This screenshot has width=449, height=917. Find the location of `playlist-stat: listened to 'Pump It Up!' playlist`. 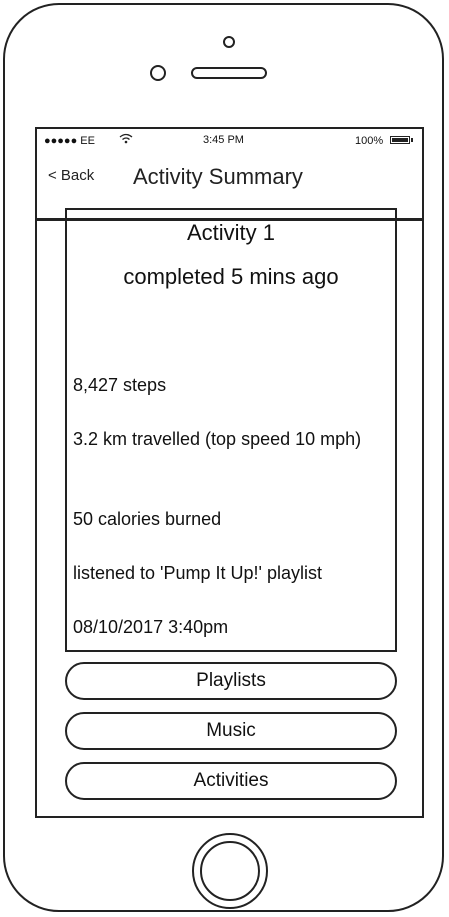

playlist-stat: listened to 'Pump It Up!' playlist is located at coordinates (197, 573).